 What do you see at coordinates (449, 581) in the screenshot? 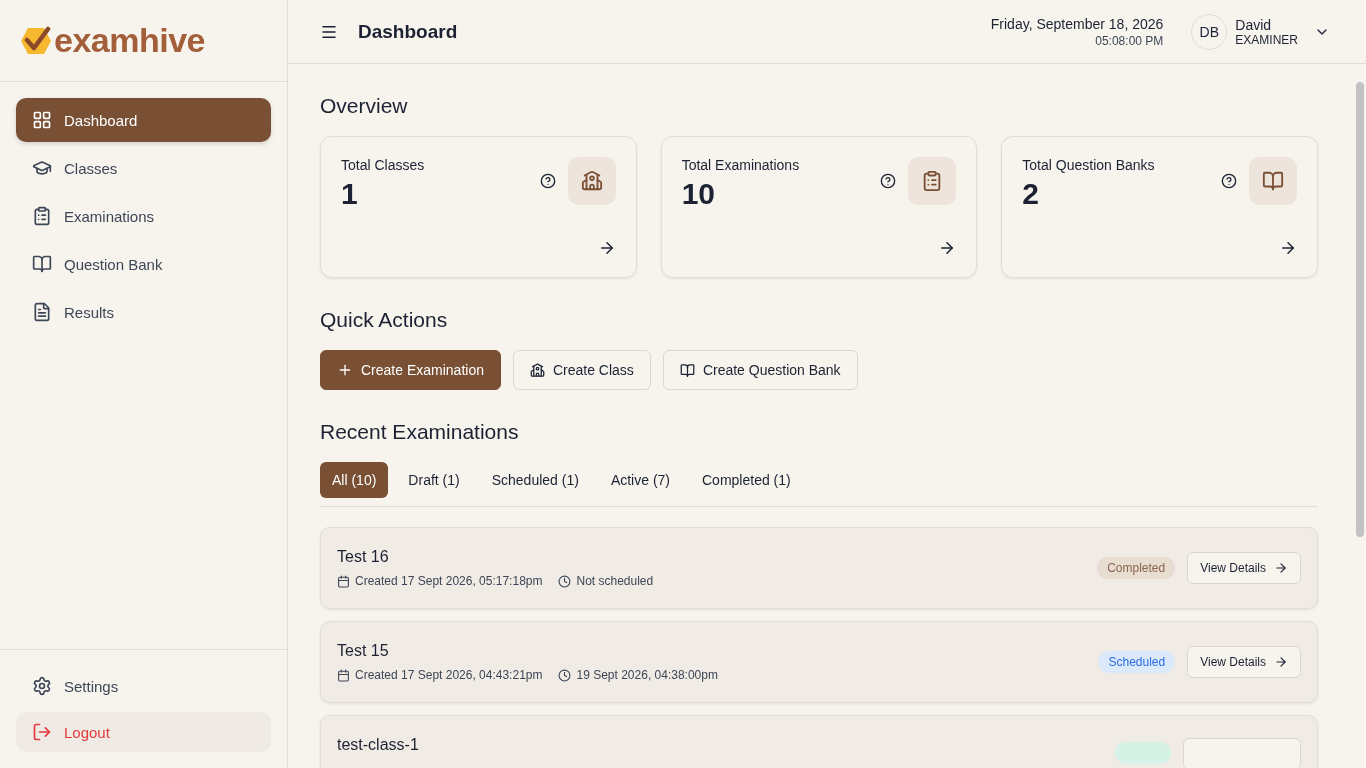
I see `created-date: Created 17 Sept 2026, 05:17:18pm` at bounding box center [449, 581].